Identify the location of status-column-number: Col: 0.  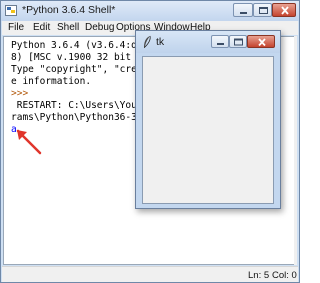
(284, 275).